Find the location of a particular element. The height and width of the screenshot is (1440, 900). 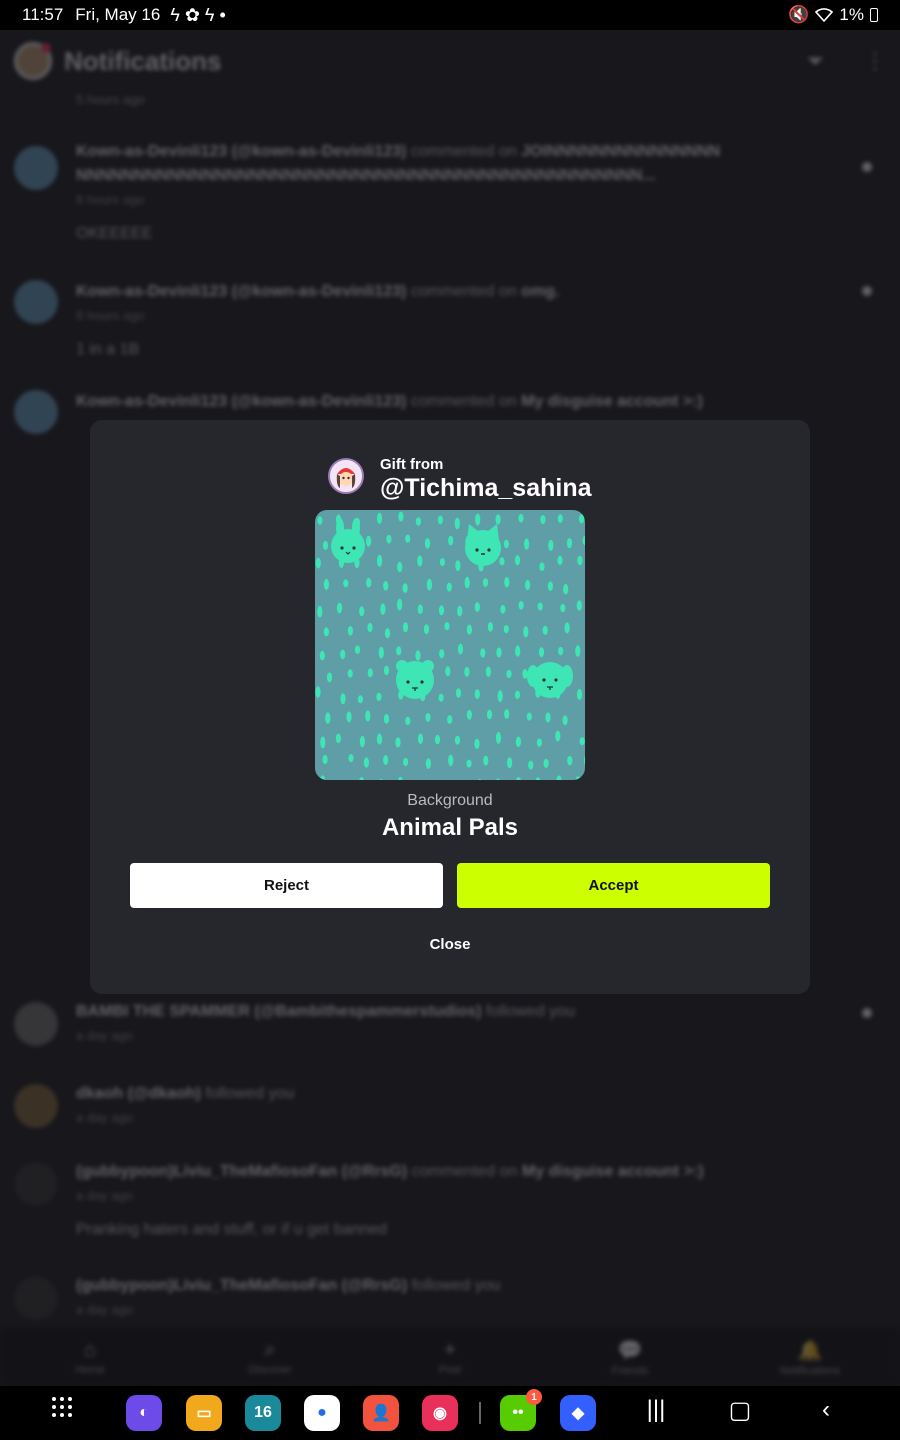

filter-icon: ⏷ is located at coordinates (815, 61).